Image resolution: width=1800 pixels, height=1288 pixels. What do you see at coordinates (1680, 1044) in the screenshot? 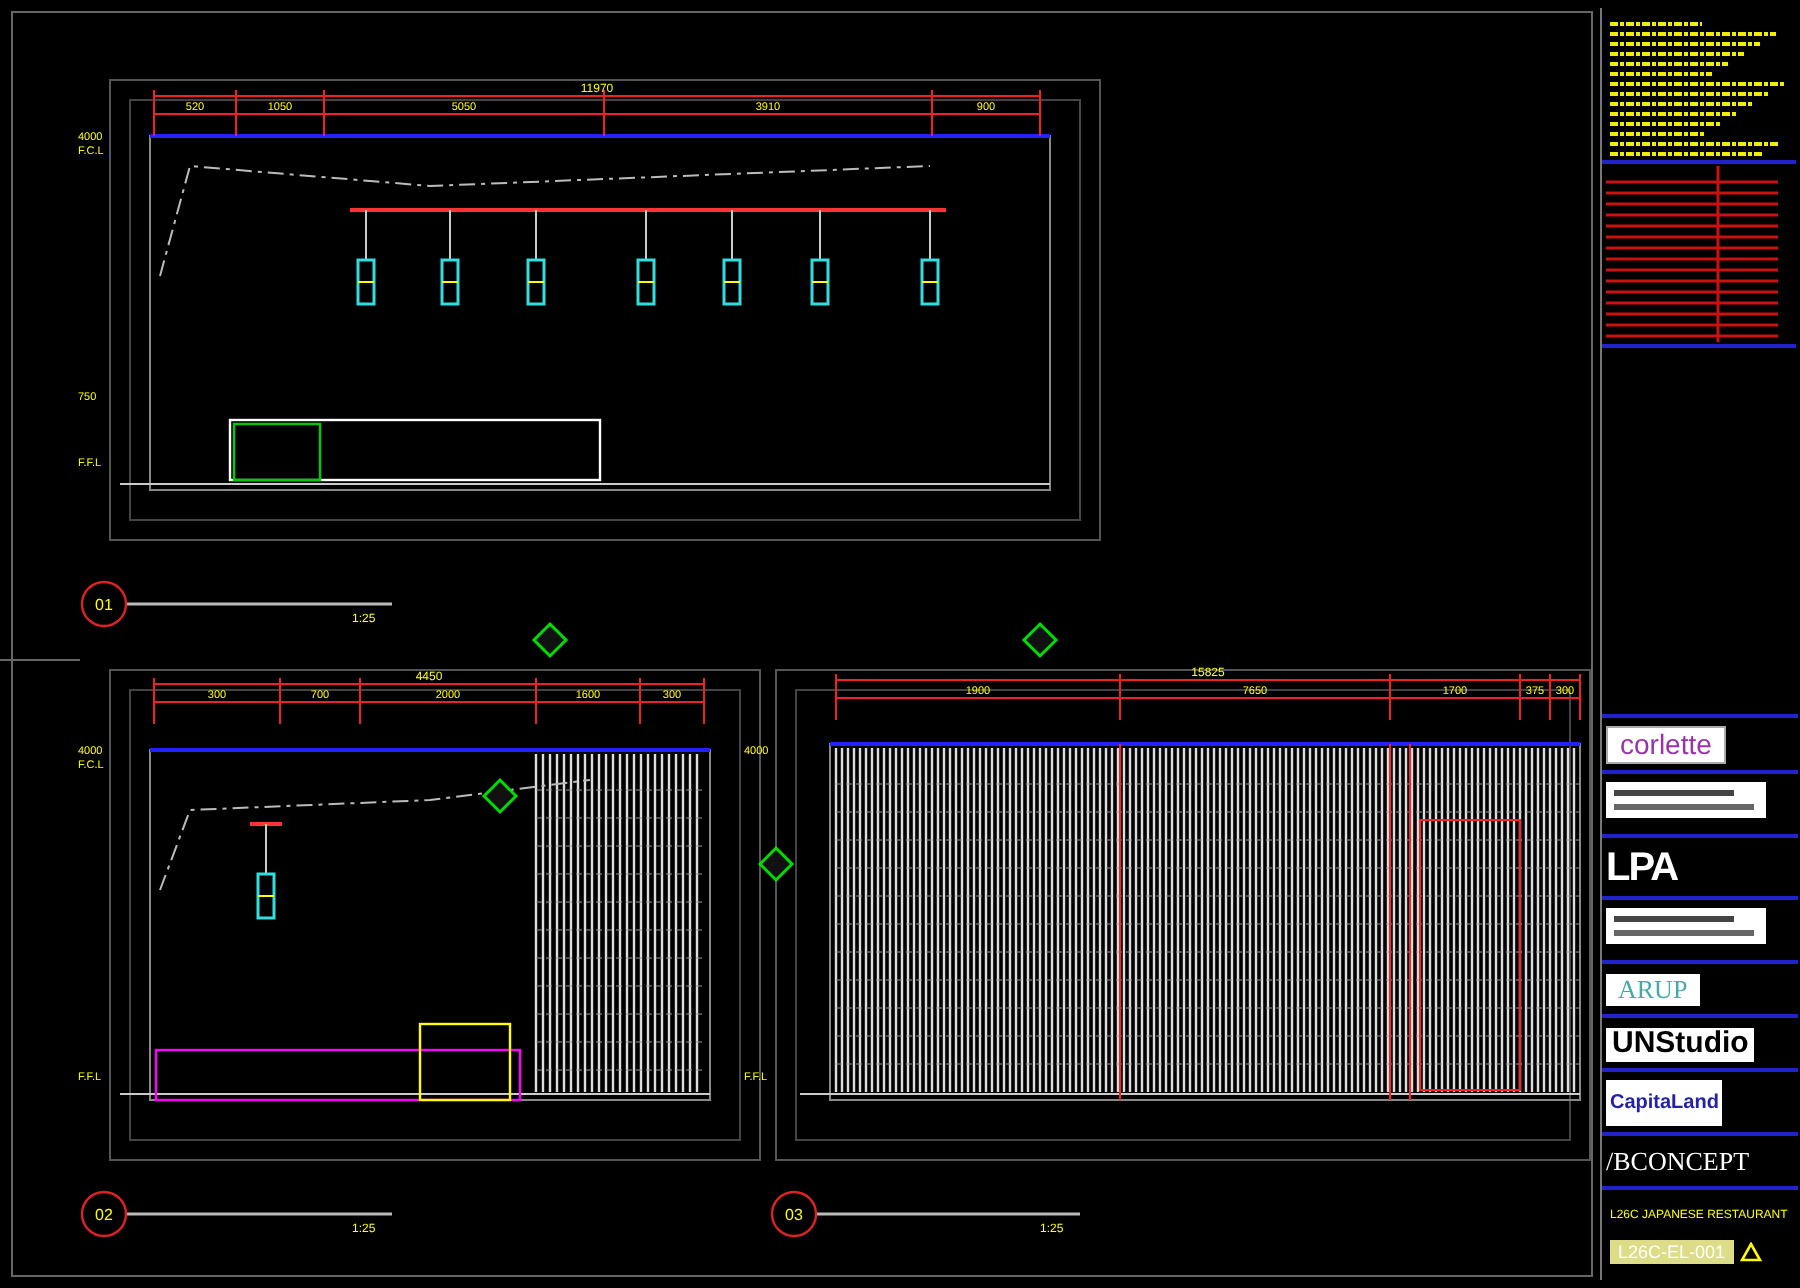
I see `company-logo: UNStudio` at bounding box center [1680, 1044].